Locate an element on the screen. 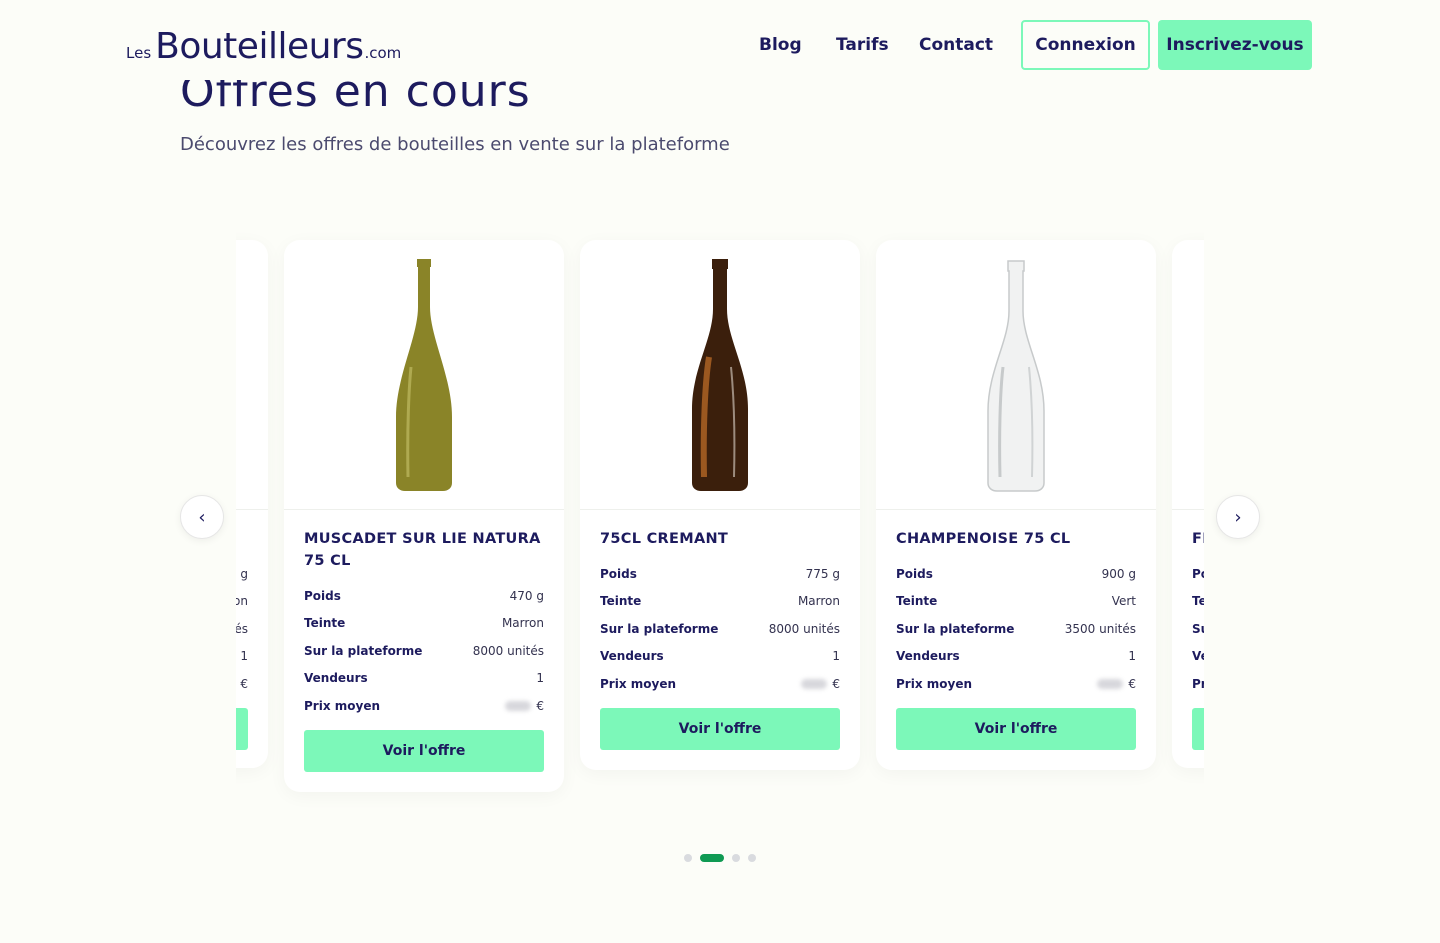  logo-suffix: .com is located at coordinates (383, 53).